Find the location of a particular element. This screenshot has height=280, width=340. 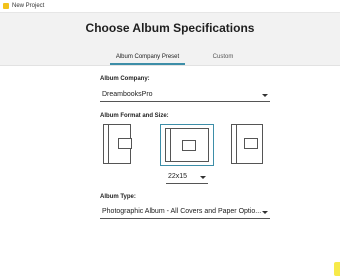

album-size-select: 22x15 is located at coordinates (187, 177).